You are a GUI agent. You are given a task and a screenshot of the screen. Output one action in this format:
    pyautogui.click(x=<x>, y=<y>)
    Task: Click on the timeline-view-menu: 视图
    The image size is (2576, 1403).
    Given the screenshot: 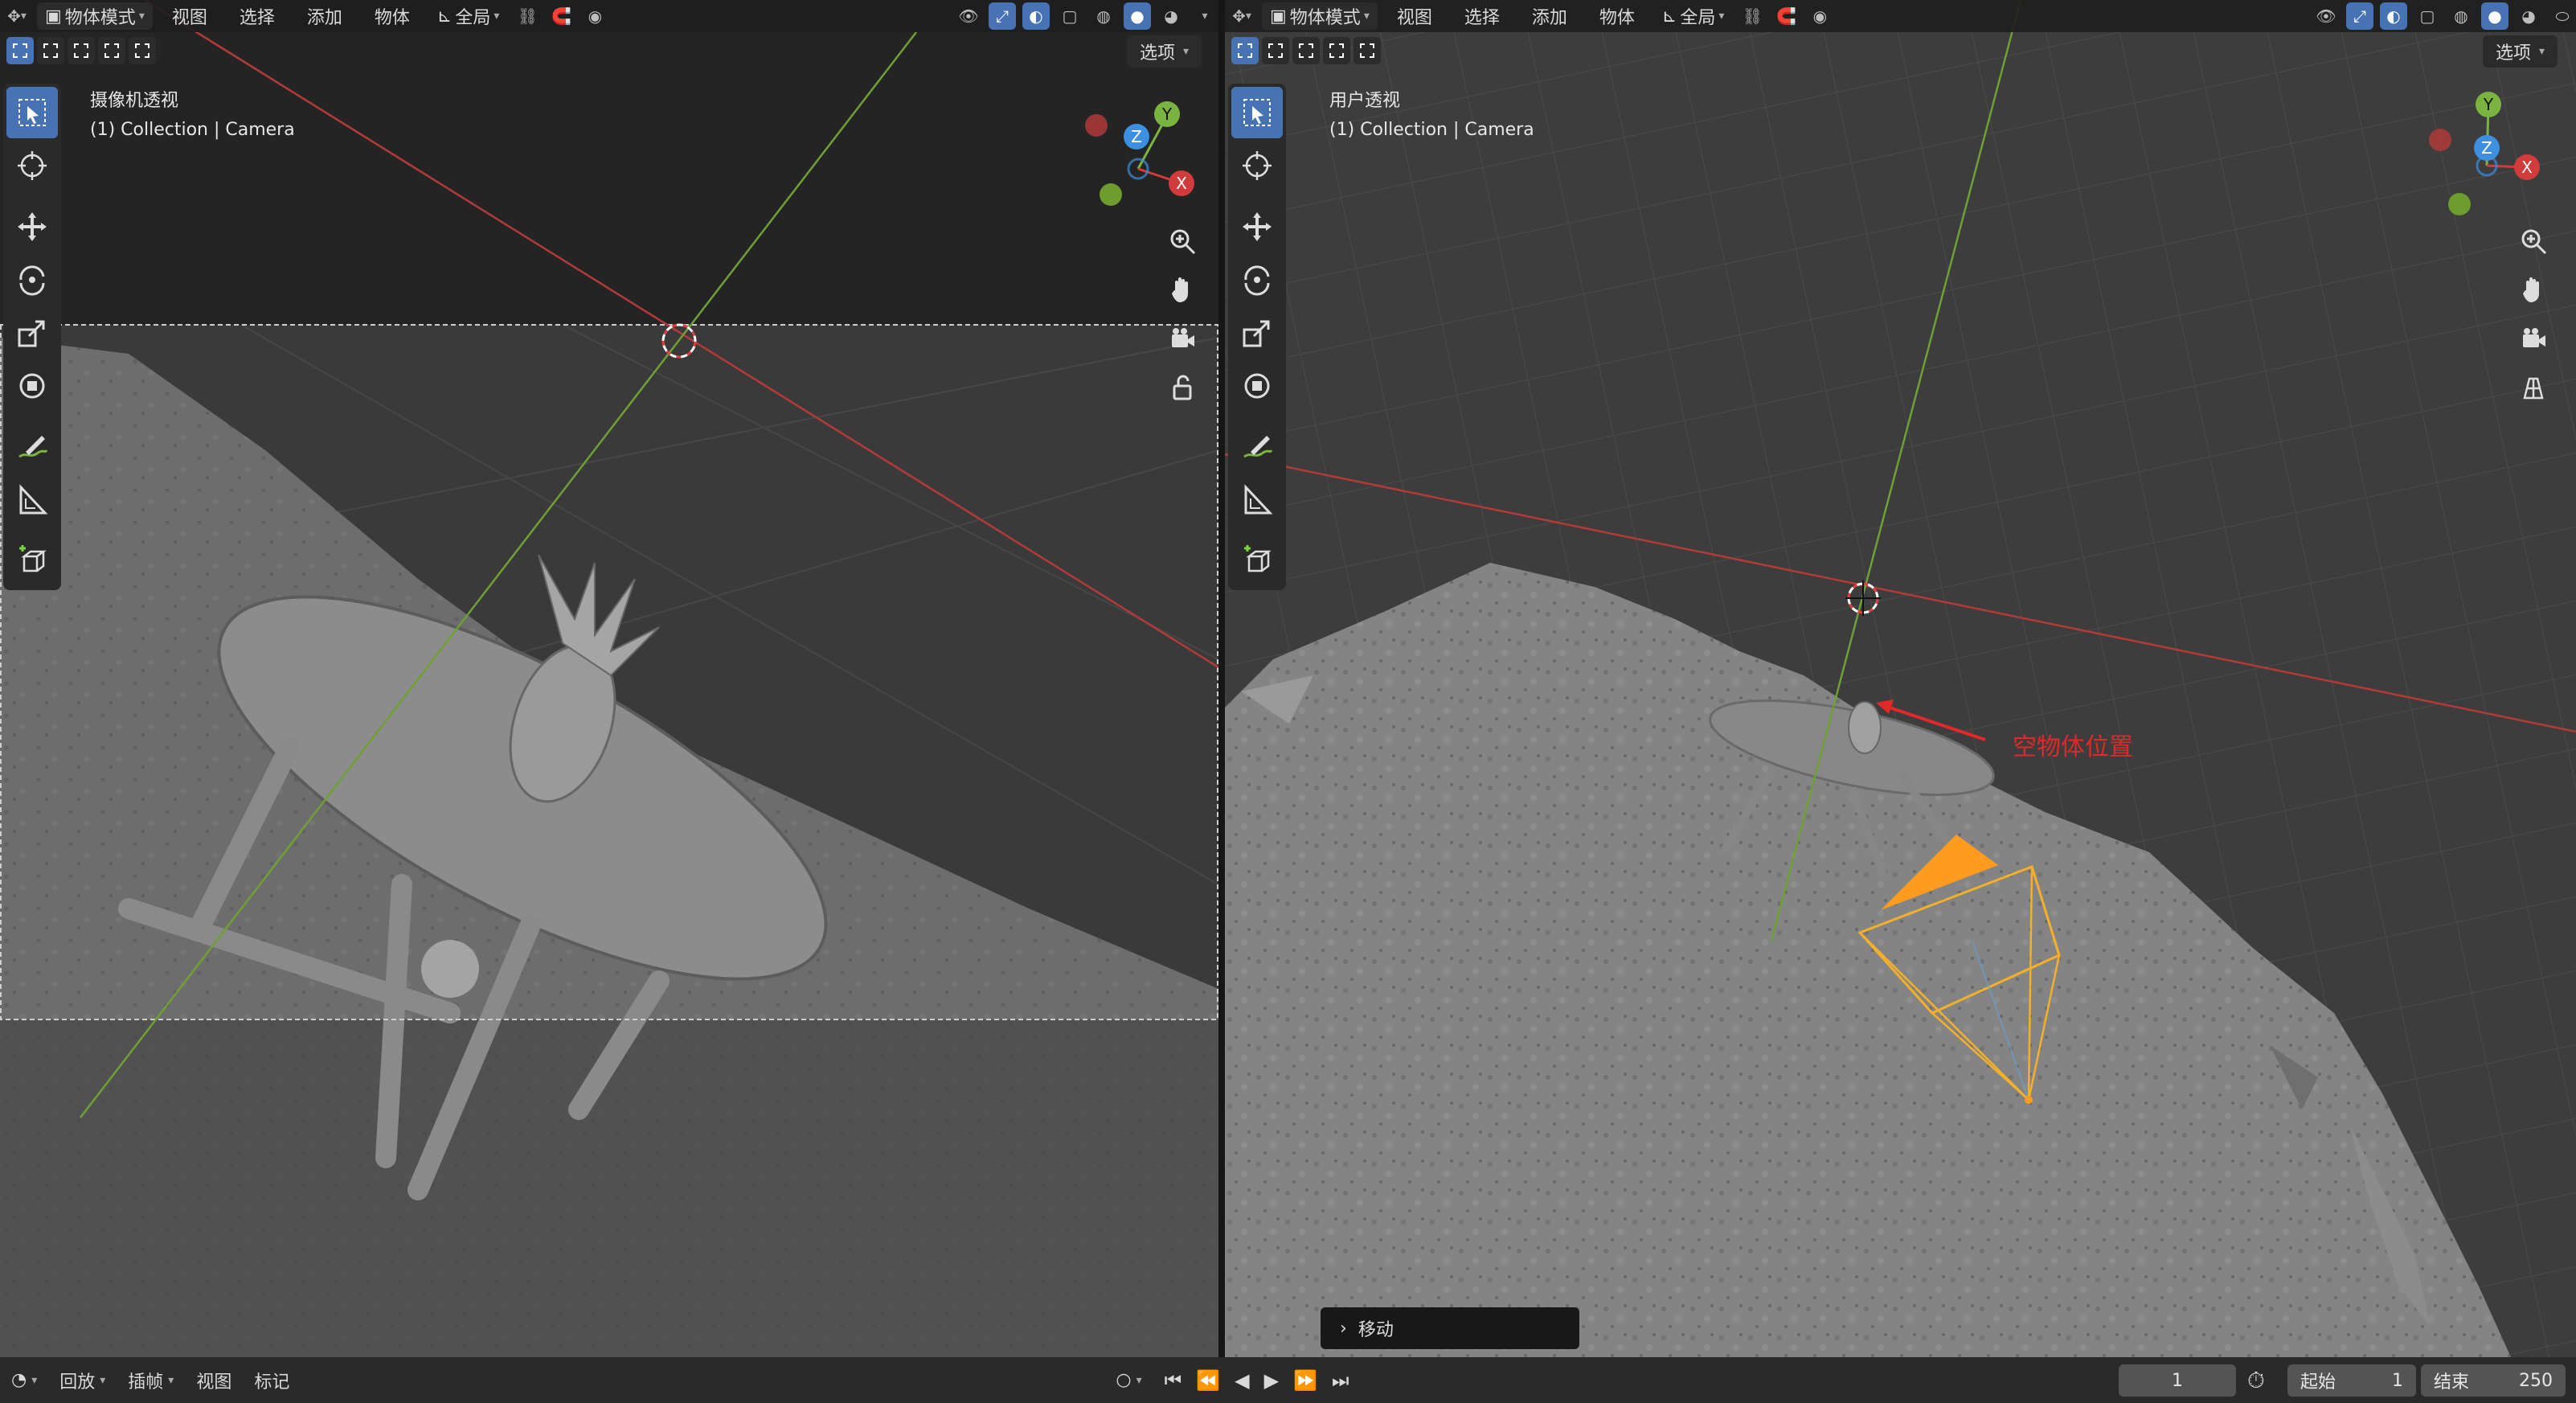 What is the action you would take?
    pyautogui.click(x=214, y=1380)
    